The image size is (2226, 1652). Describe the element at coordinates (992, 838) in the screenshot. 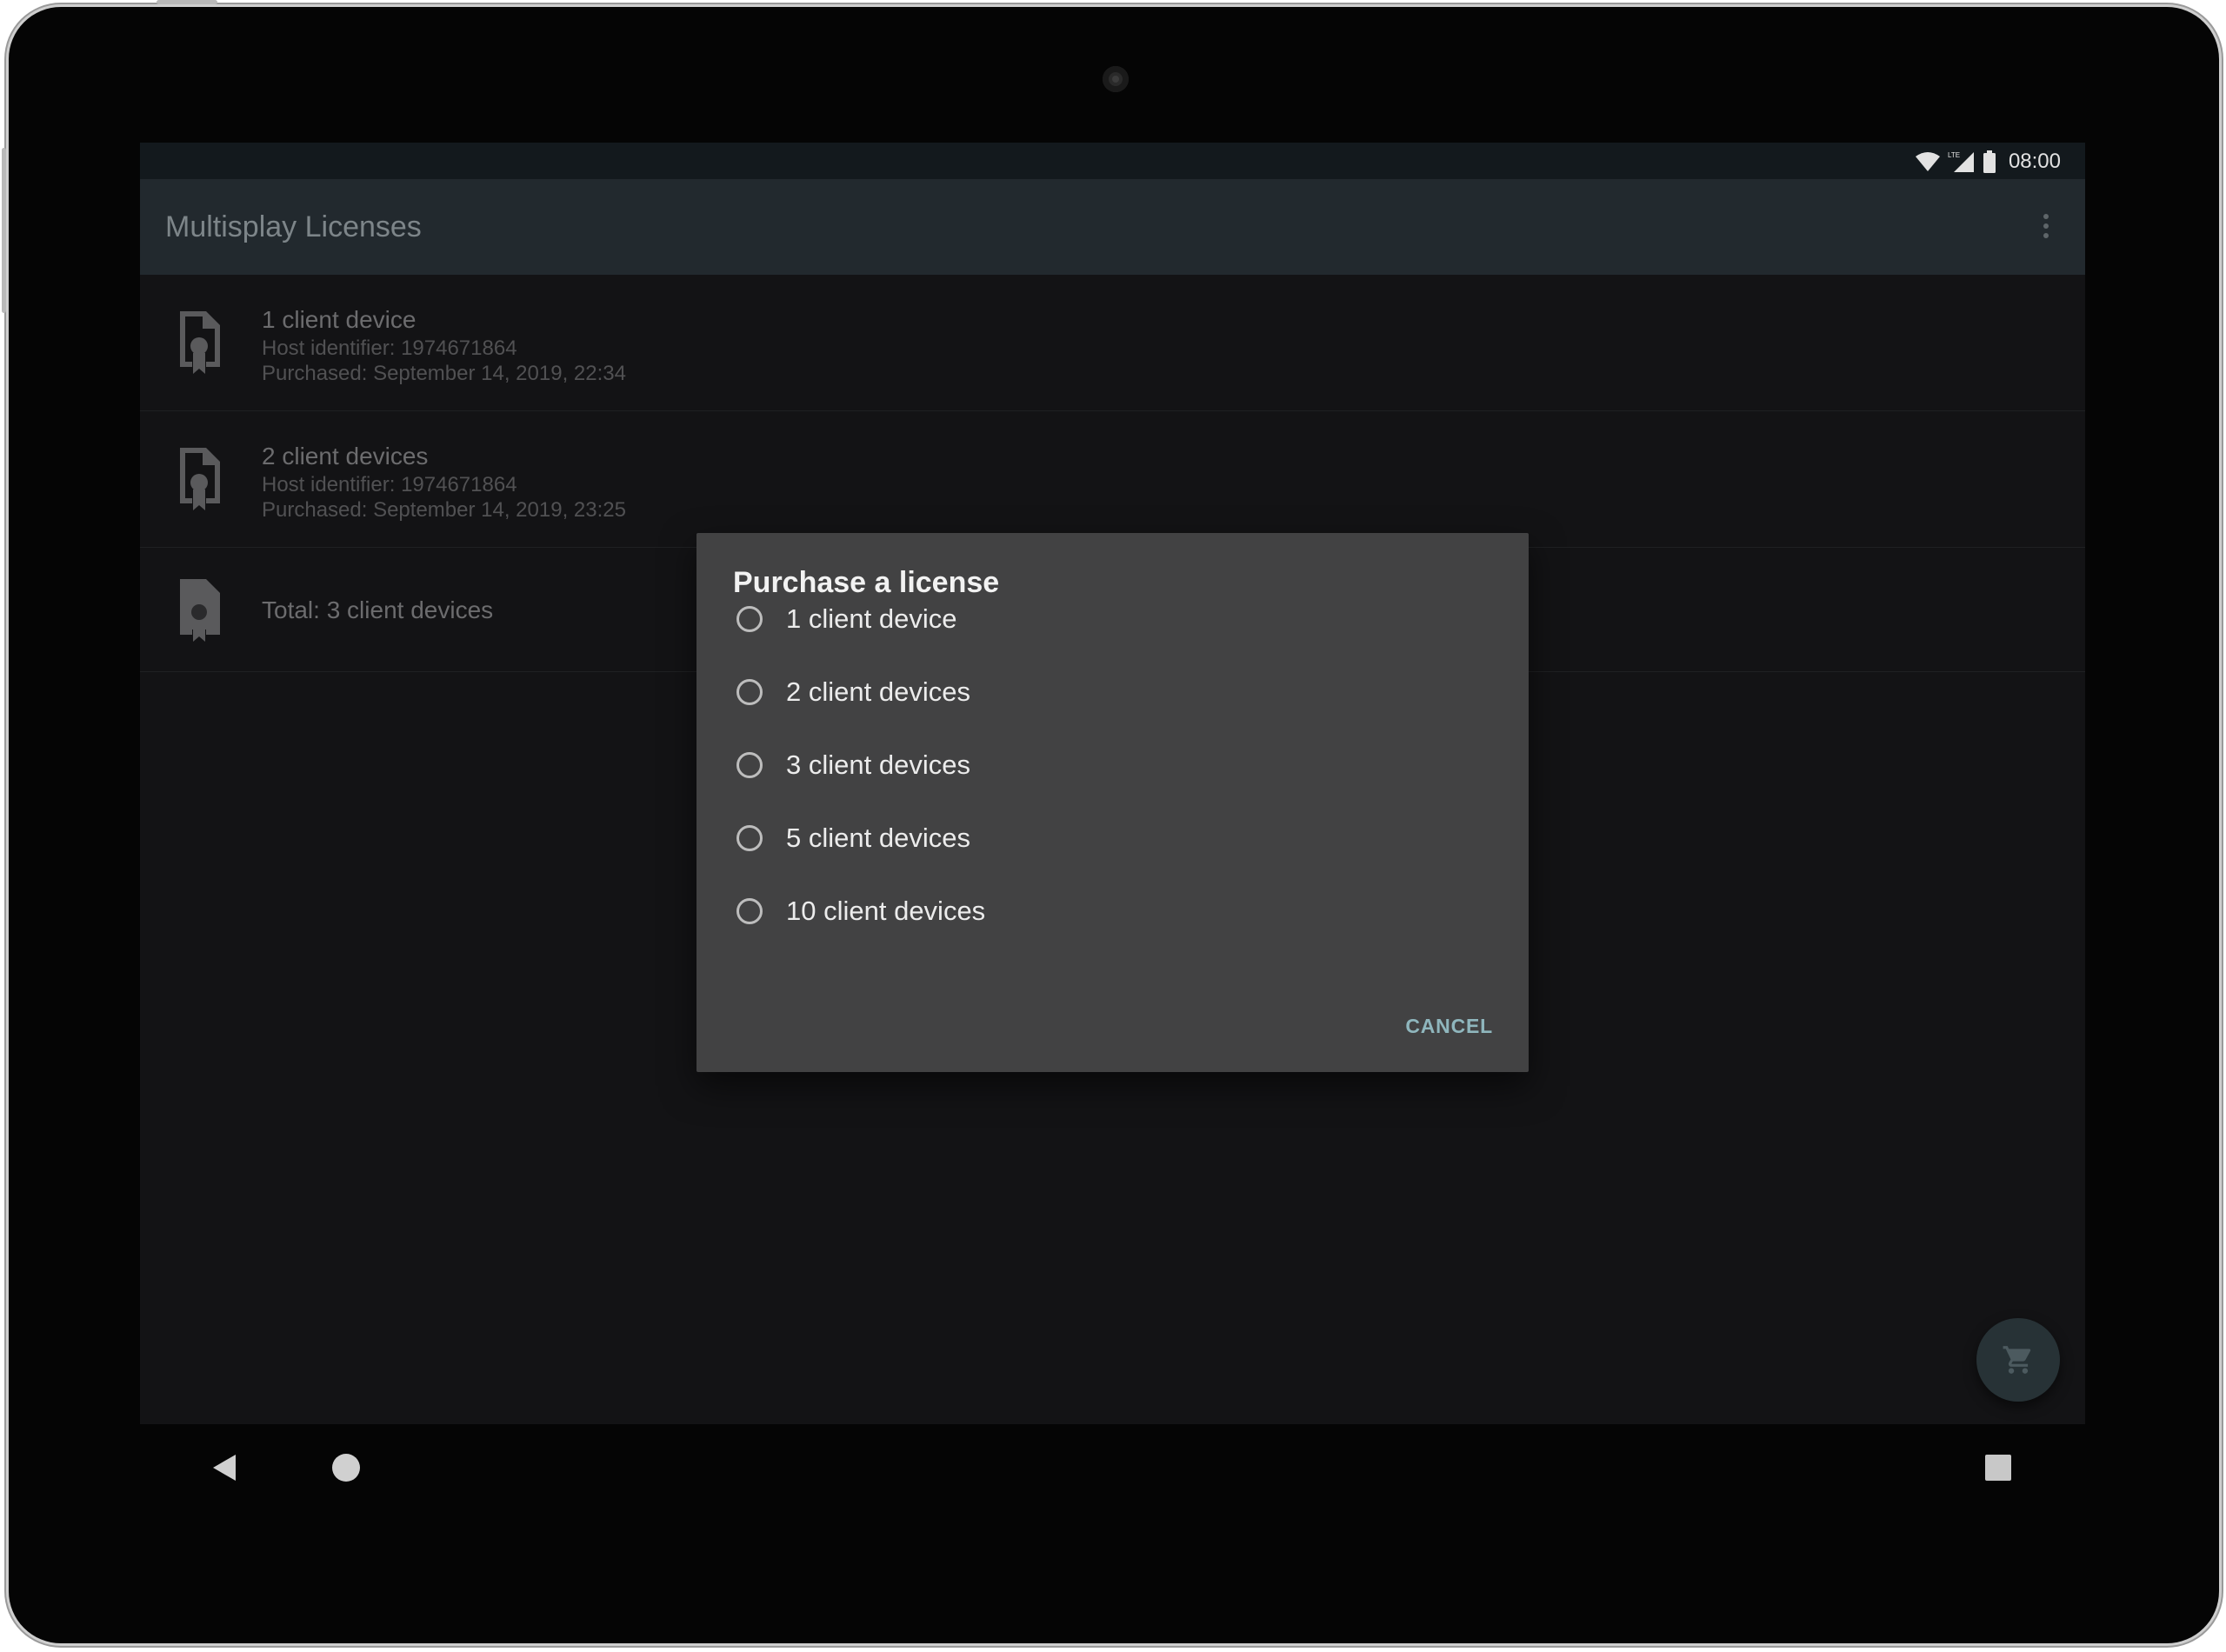

I see `option-5-client-devices: 5 client devices` at that location.